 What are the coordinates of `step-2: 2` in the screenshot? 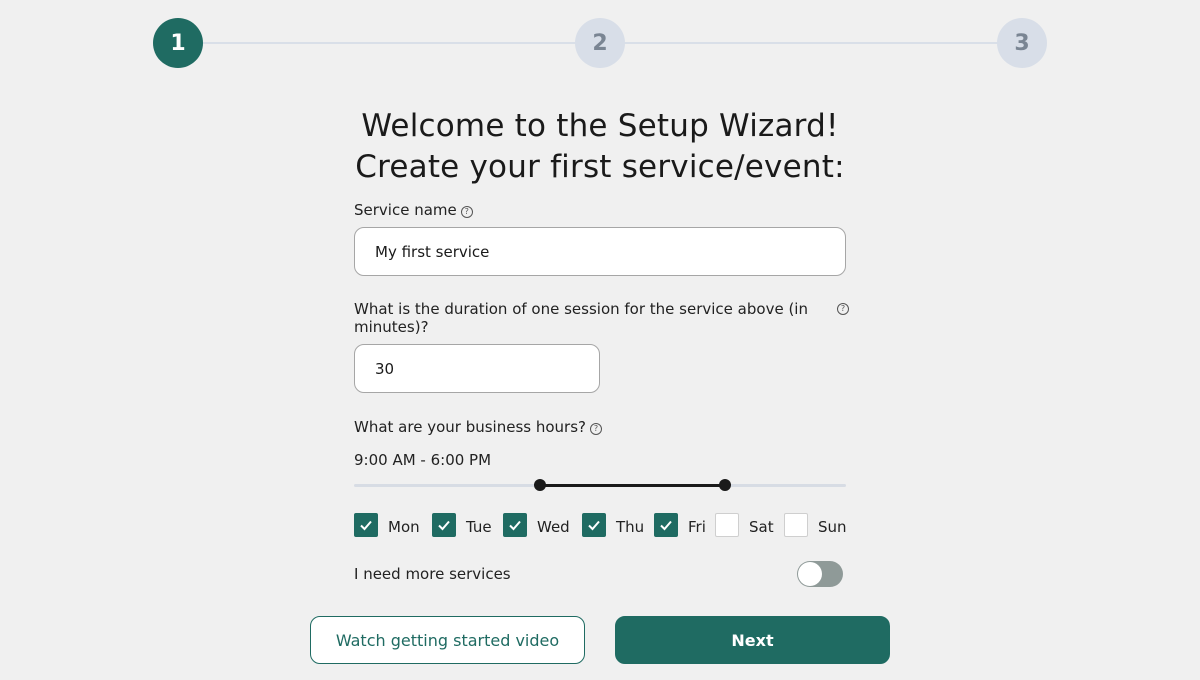 It's located at (600, 43).